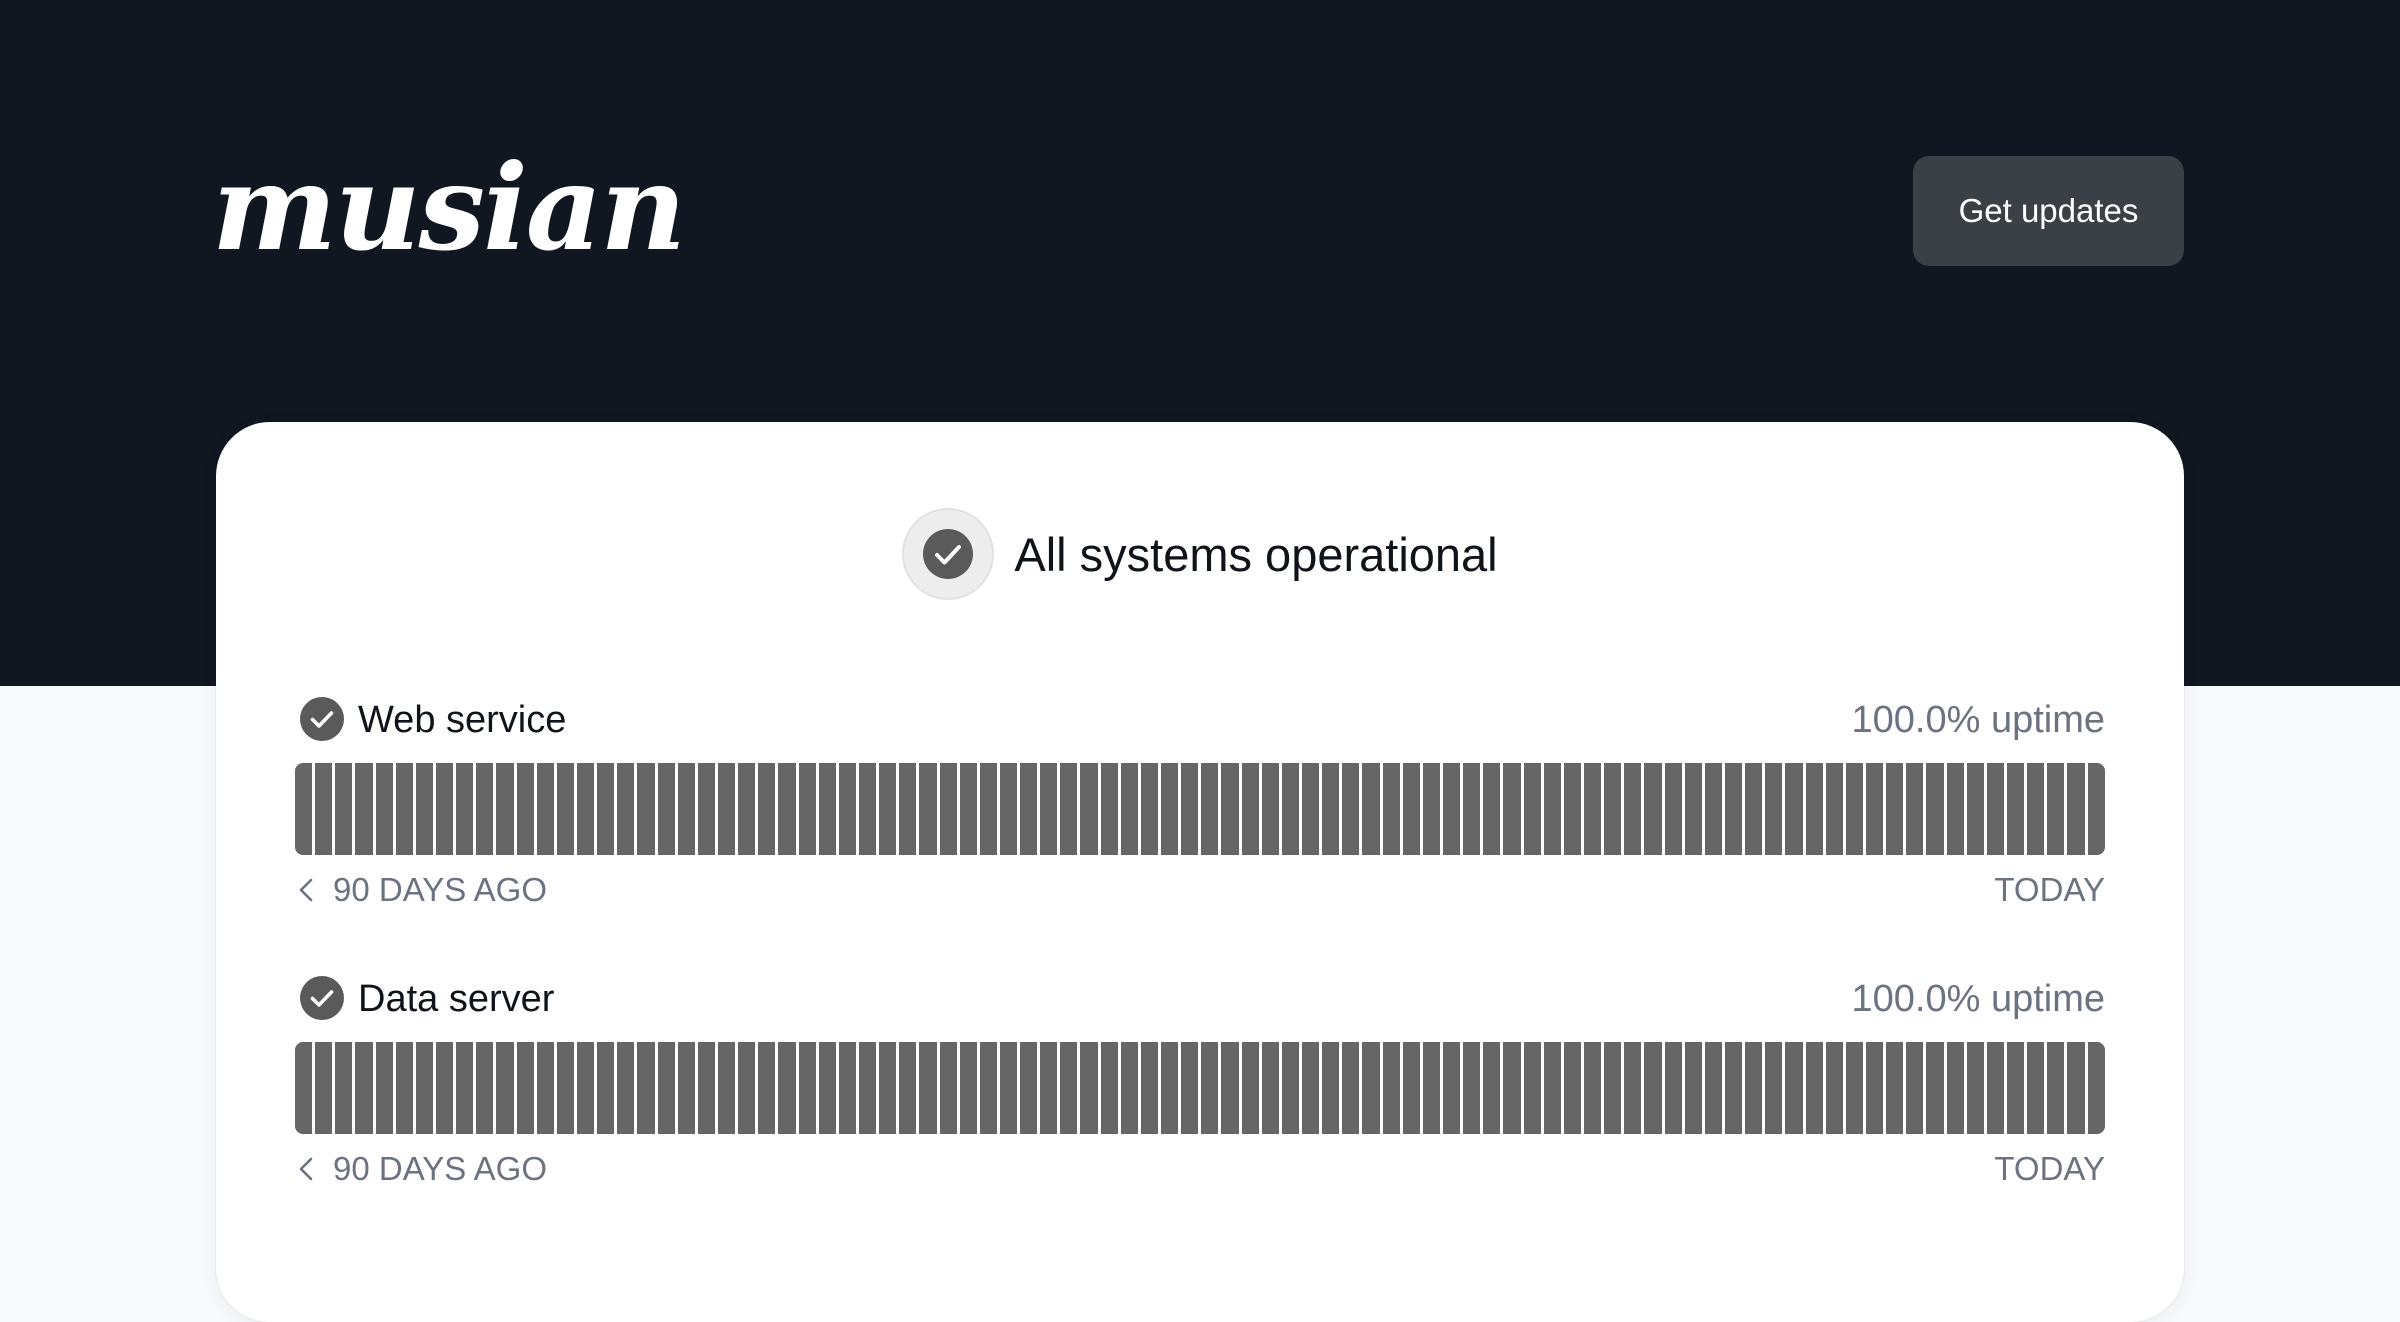 The width and height of the screenshot is (2400, 1322). I want to click on chevron-left-icon, so click(306, 890).